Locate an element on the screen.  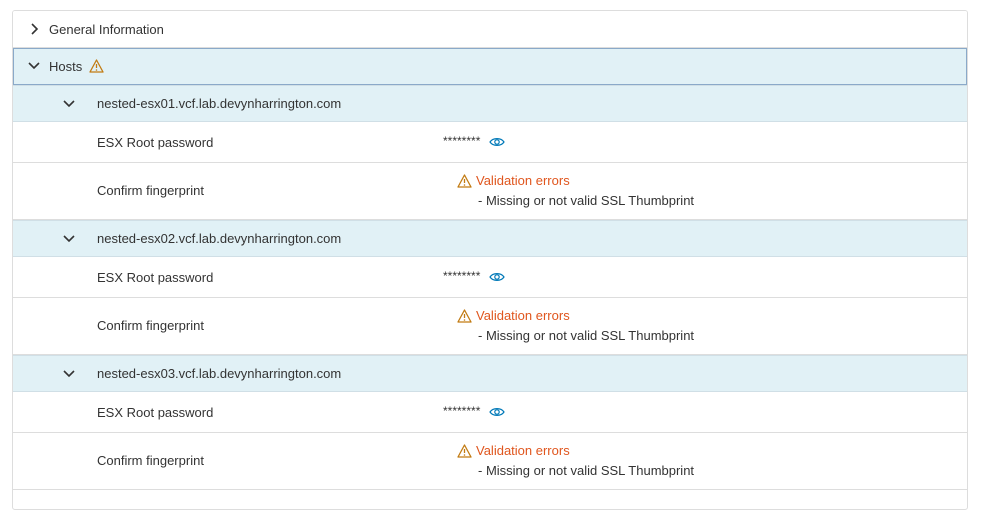
section-general-information: General Information is located at coordinates (490, 29).